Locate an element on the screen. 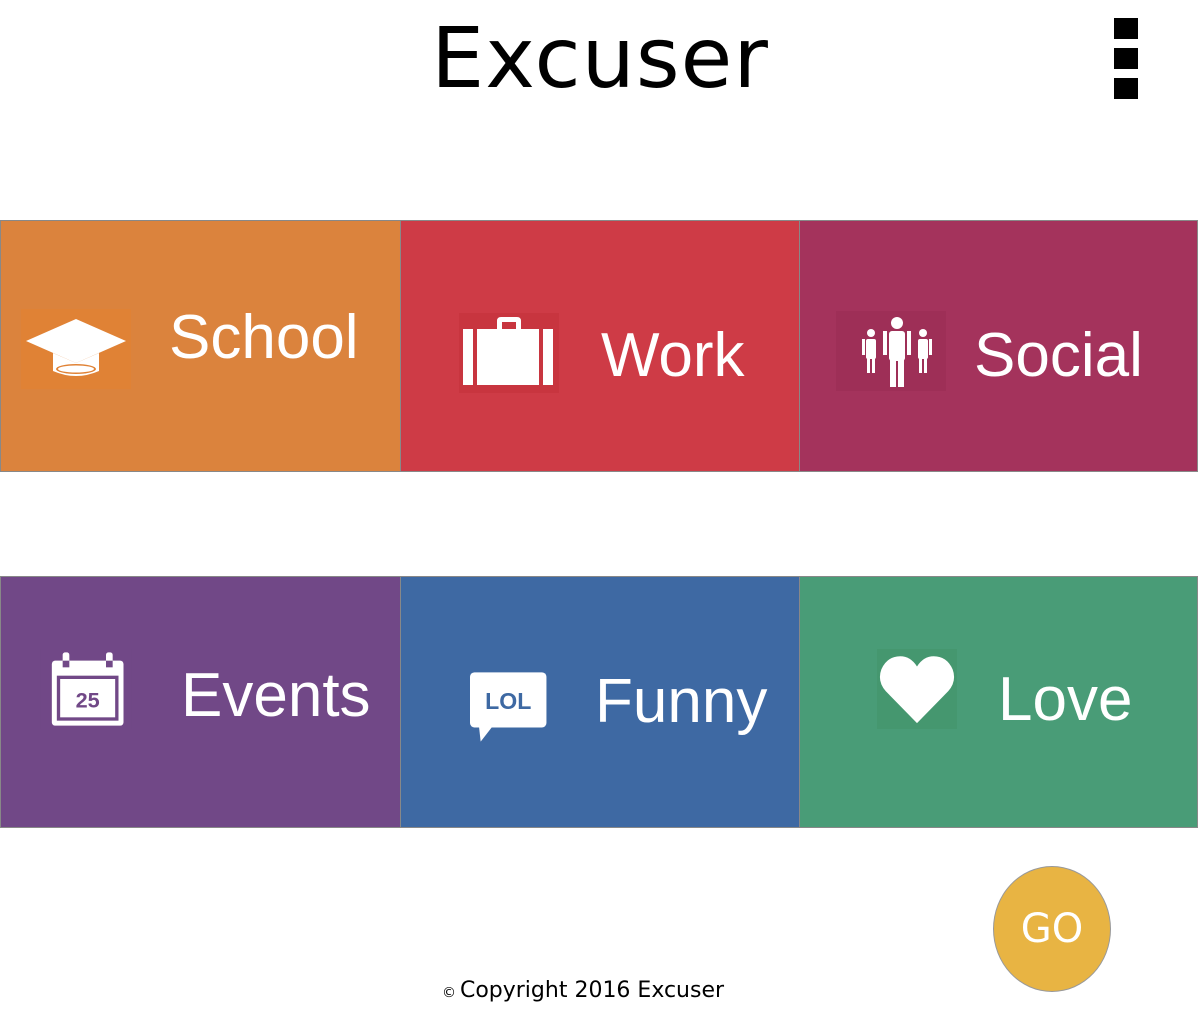  graduation-cap-icon is located at coordinates (76, 349).